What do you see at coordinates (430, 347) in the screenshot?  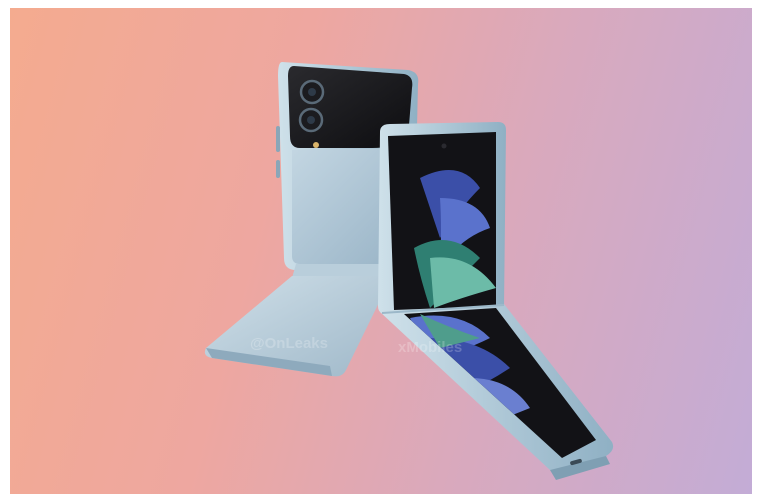 I see `watermark-xmobiles: xMobiles` at bounding box center [430, 347].